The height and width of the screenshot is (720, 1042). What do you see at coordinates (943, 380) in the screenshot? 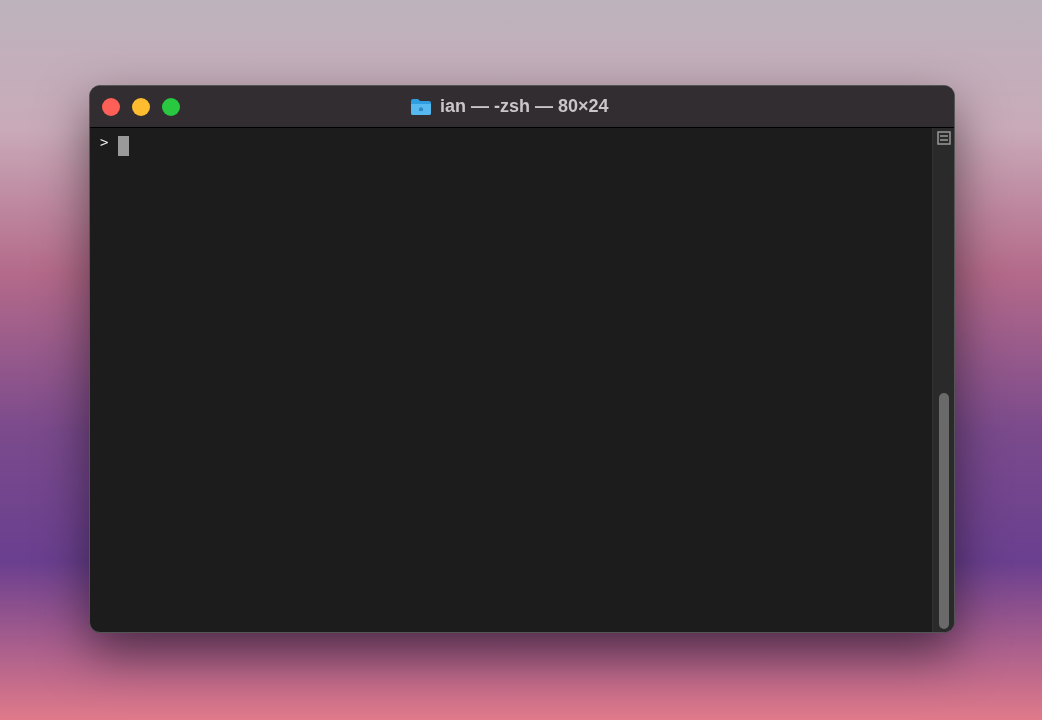
I see `scroll-bar` at bounding box center [943, 380].